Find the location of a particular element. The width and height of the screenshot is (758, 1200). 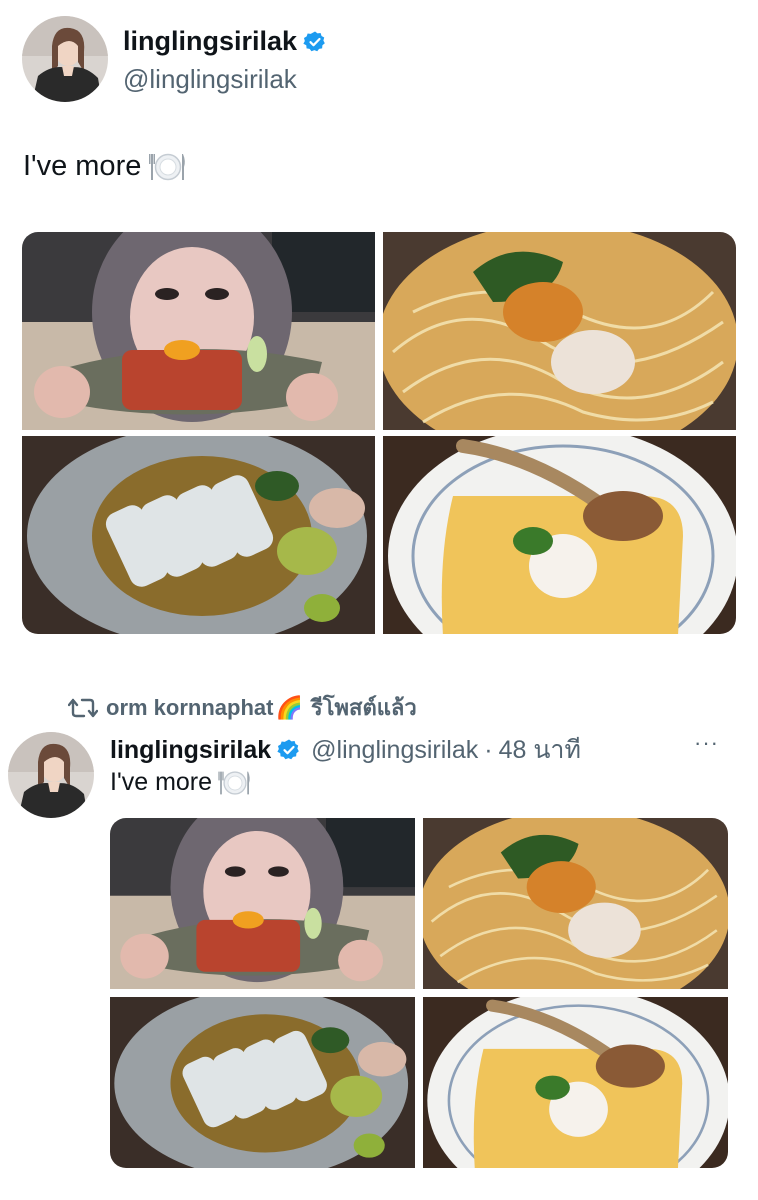

author-name: linglingsirilak is located at coordinates (225, 41).